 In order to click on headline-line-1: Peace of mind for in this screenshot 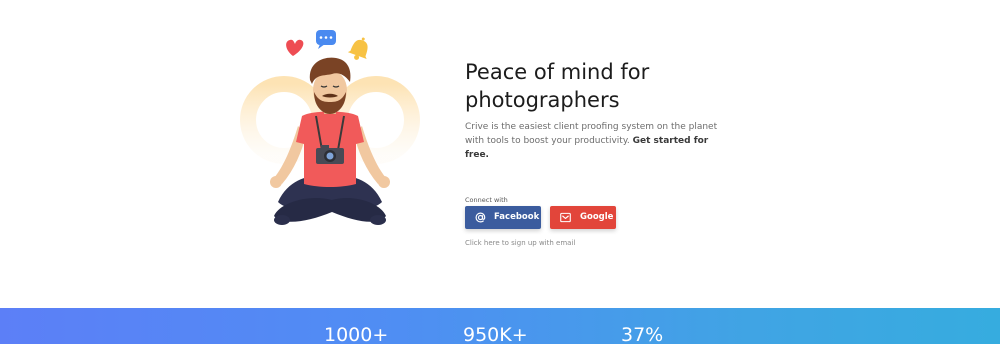, I will do `click(557, 72)`.